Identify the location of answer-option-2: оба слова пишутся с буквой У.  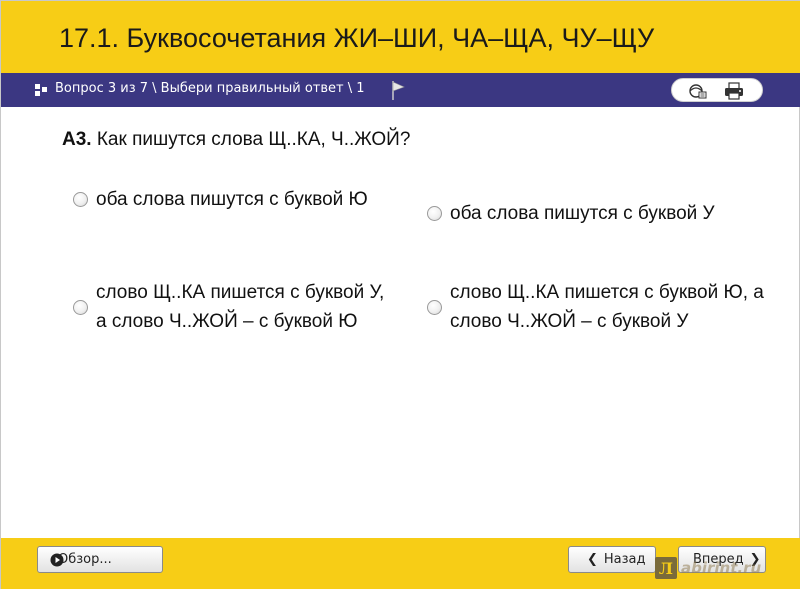
(597, 213).